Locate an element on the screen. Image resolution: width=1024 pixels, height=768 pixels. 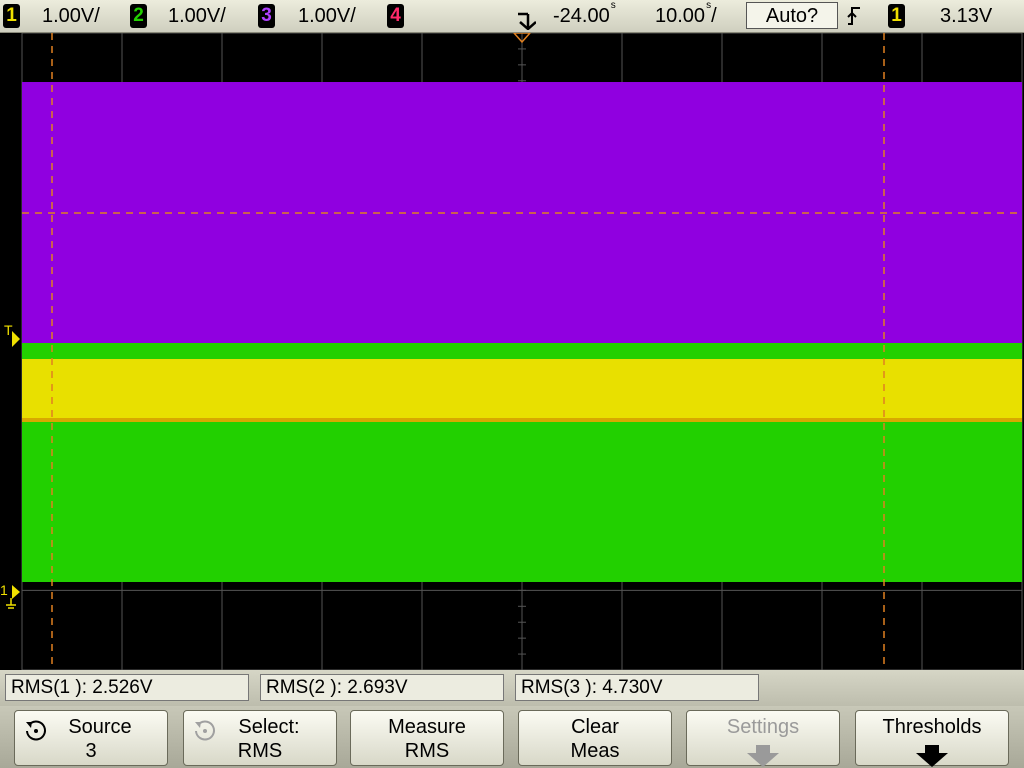
measurement-rms-2: RMS(2 ): 2.693V is located at coordinates (382, 687).